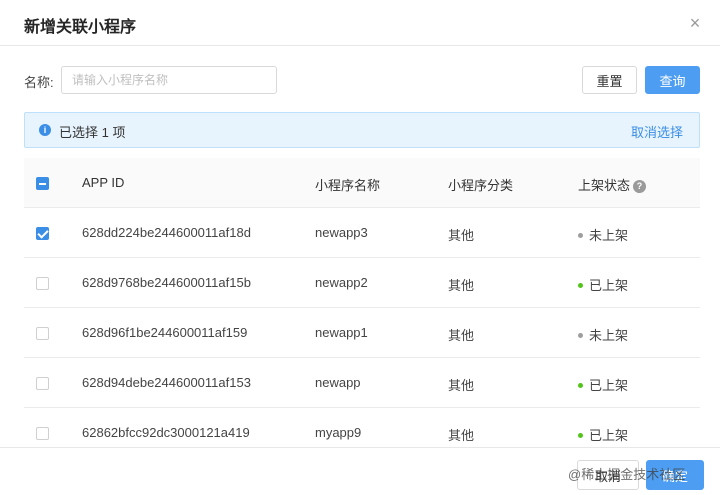 This screenshot has width=720, height=495. What do you see at coordinates (341, 282) in the screenshot?
I see `app-name-cell: newapp2` at bounding box center [341, 282].